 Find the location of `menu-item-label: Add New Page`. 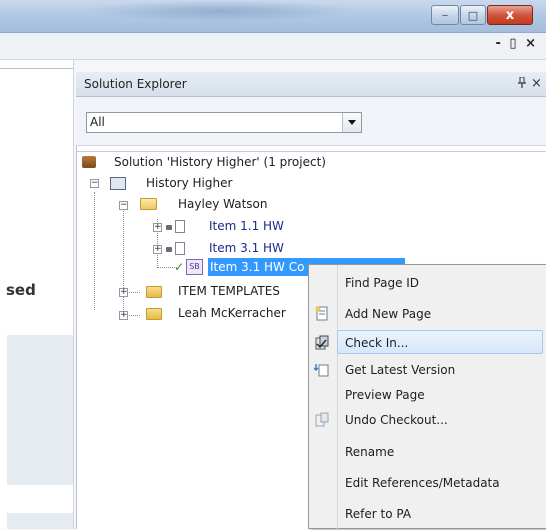

menu-item-label: Add New Page is located at coordinates (388, 314).